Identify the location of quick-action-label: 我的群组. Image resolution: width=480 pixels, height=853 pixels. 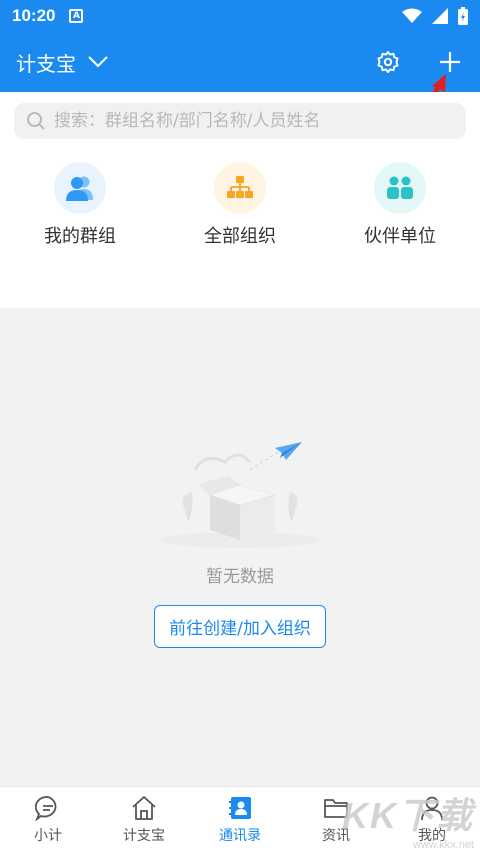
(80, 236).